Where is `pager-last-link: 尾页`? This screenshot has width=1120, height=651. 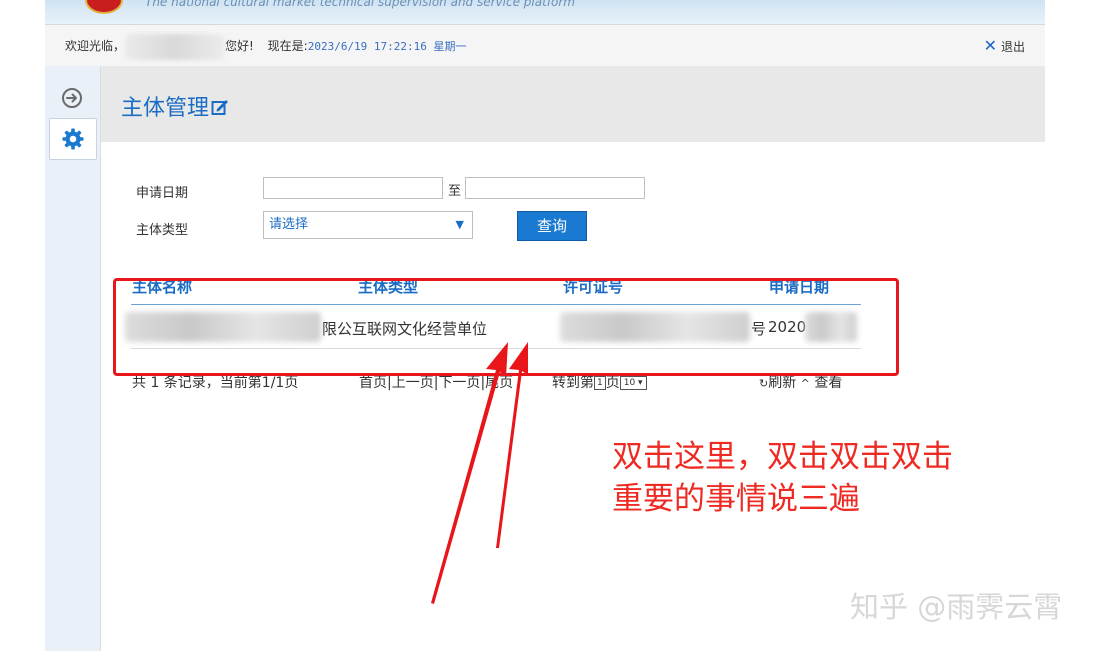
pager-last-link: 尾页 is located at coordinates (499, 383).